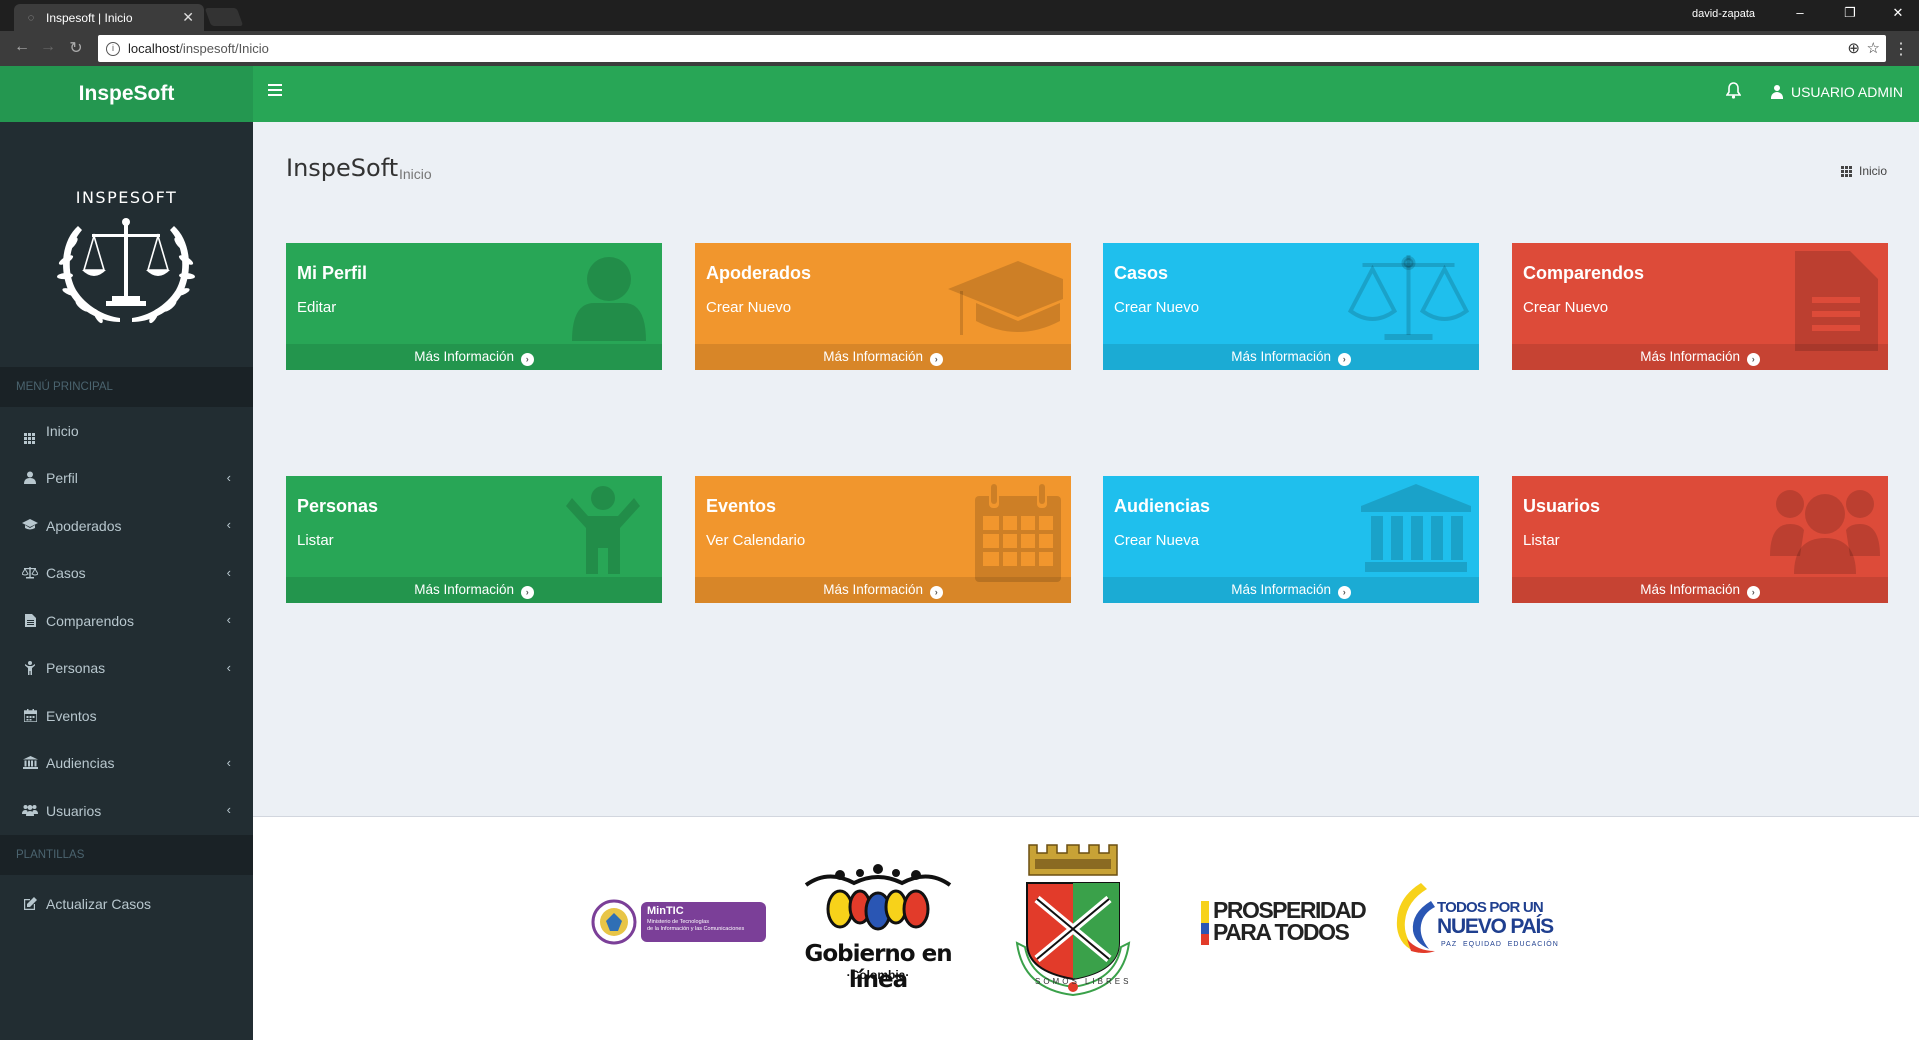 The image size is (1919, 1040). What do you see at coordinates (1584, 273) in the screenshot?
I see `box-title: Comparendos` at bounding box center [1584, 273].